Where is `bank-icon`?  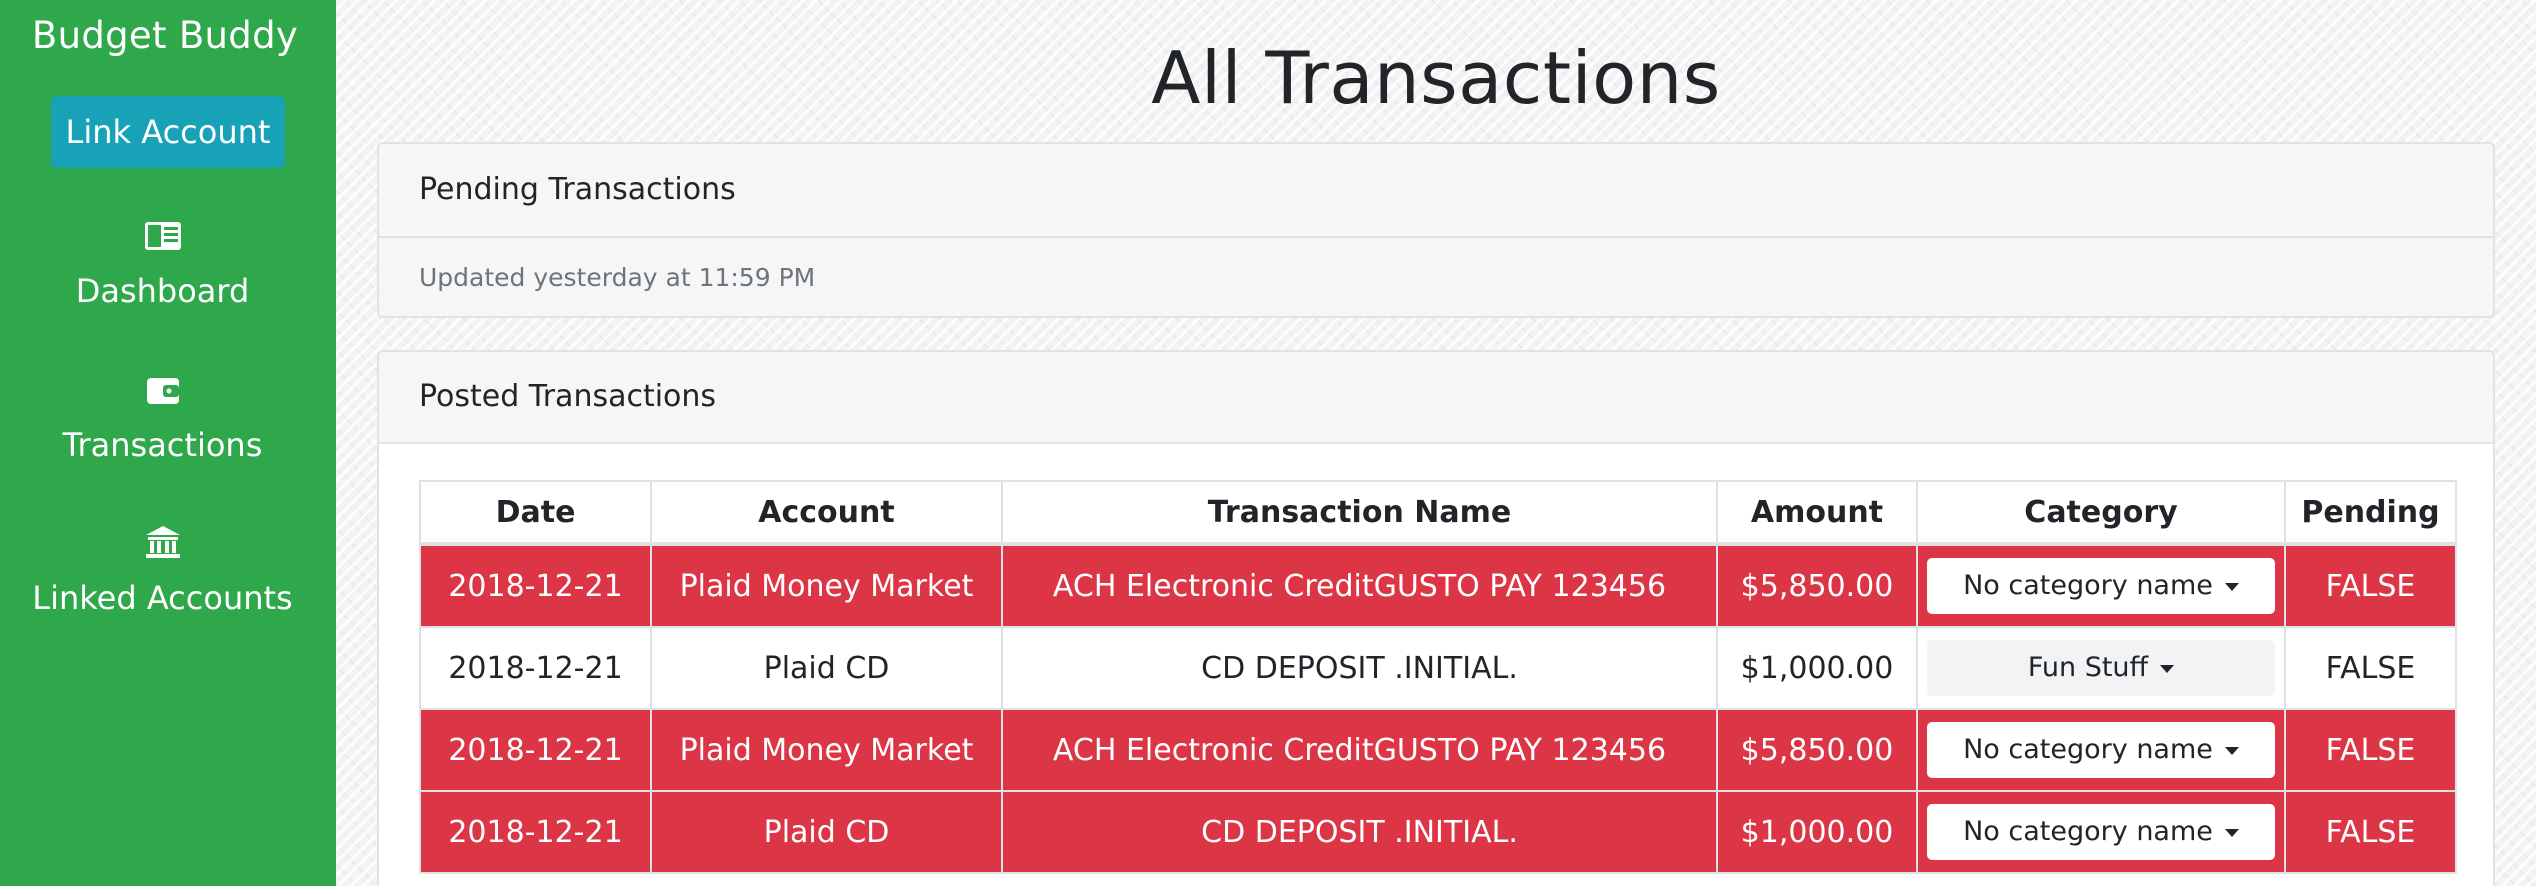 bank-icon is located at coordinates (162, 542).